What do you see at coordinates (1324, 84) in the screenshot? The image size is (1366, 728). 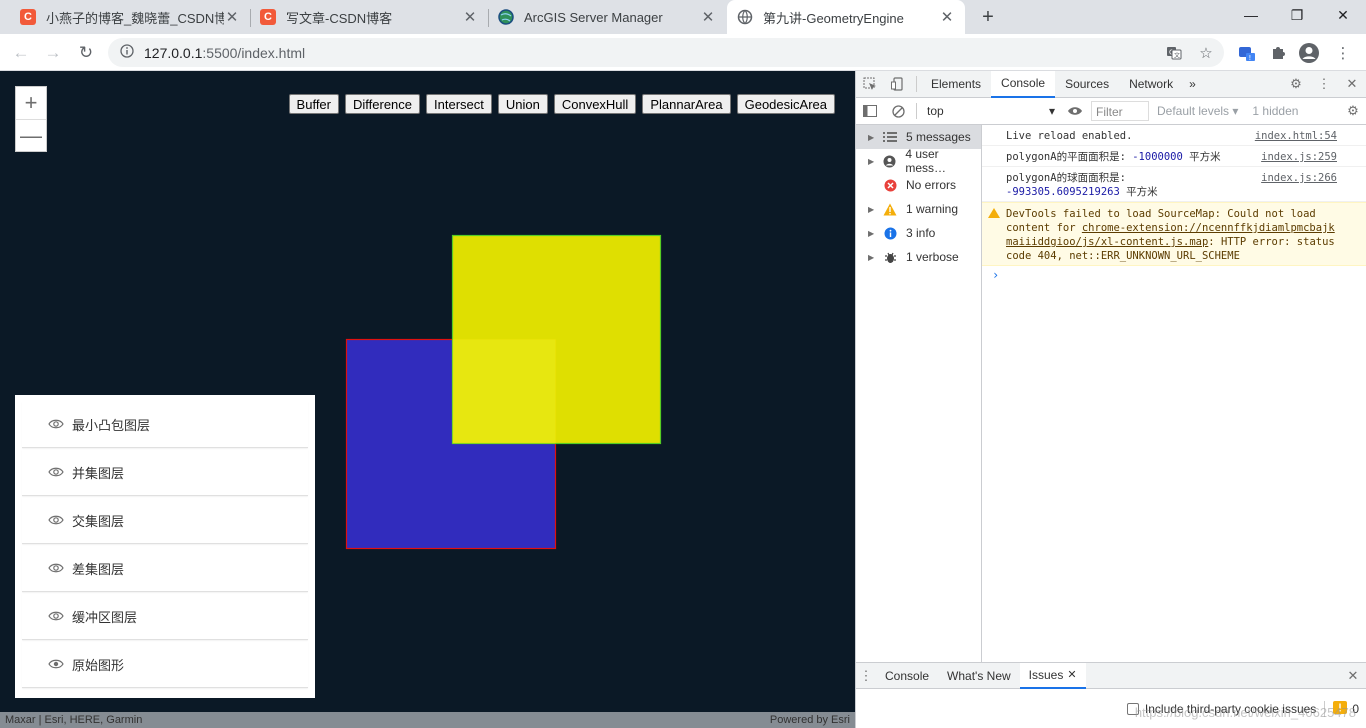 I see `devtools-menu-icon: ⋮` at bounding box center [1324, 84].